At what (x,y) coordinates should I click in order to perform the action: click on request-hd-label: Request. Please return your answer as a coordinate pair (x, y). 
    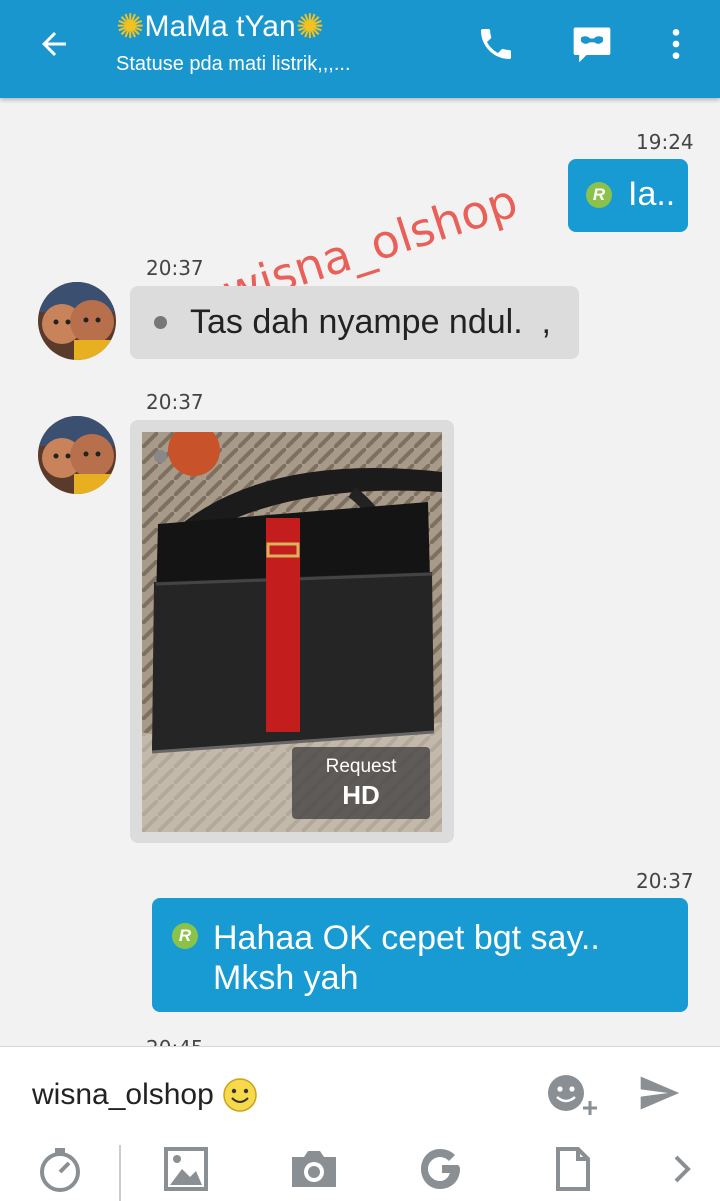
    Looking at the image, I should click on (361, 766).